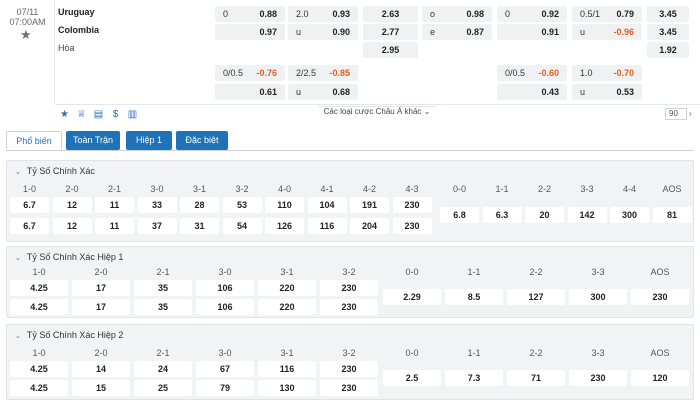 This screenshot has width=700, height=400. I want to click on score-odds: 2.29, so click(412, 297).